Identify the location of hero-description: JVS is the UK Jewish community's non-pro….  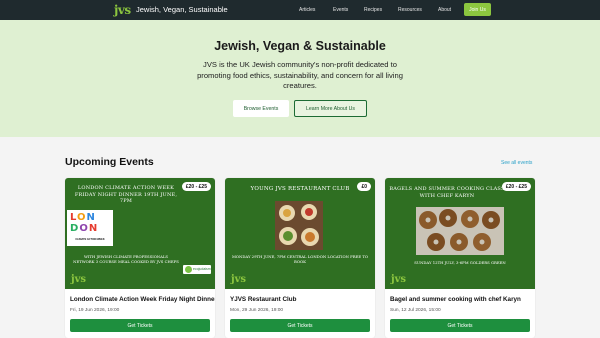
(300, 75).